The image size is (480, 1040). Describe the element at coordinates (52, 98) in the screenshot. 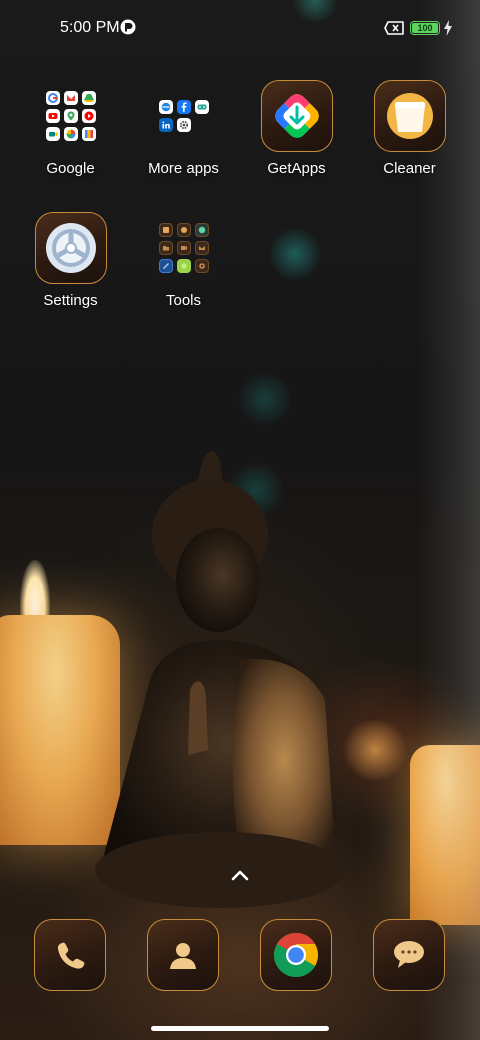

I see `google-mini-icon` at that location.